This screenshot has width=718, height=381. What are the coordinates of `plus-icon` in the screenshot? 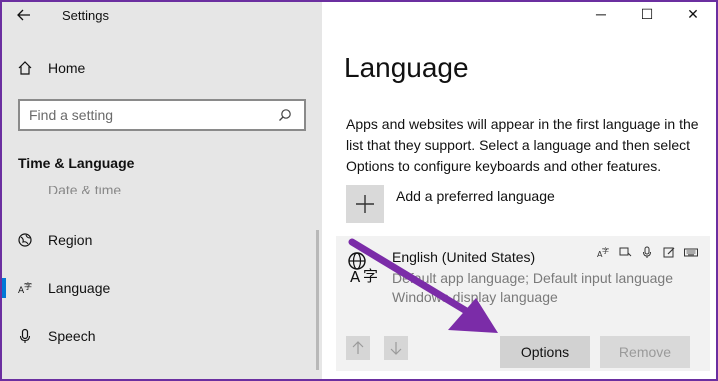 It's located at (365, 204).